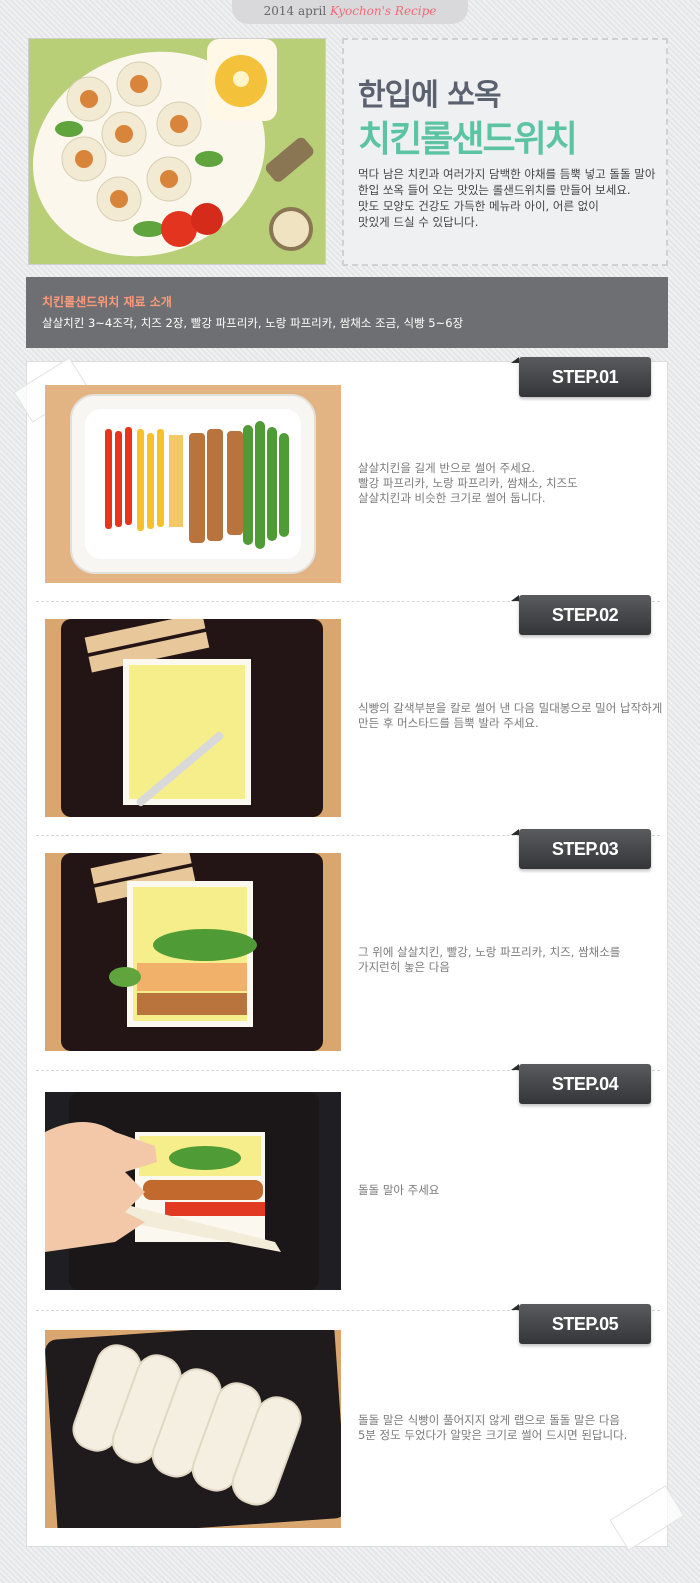 This screenshot has width=700, height=1583. What do you see at coordinates (581, 849) in the screenshot?
I see `step-label-3: STEP.03` at bounding box center [581, 849].